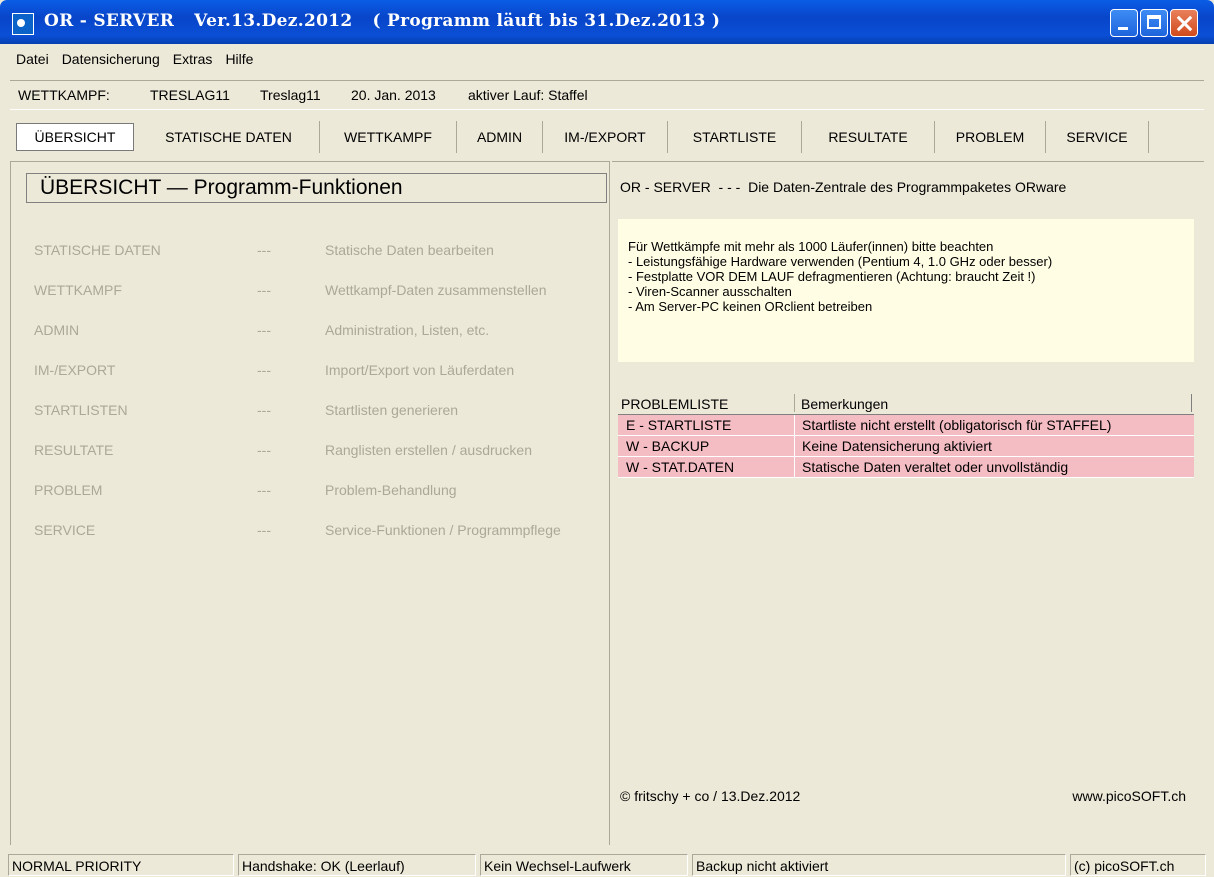  What do you see at coordinates (429, 450) in the screenshot?
I see `function-description: Ranglisten erstellen / ausdrucken` at bounding box center [429, 450].